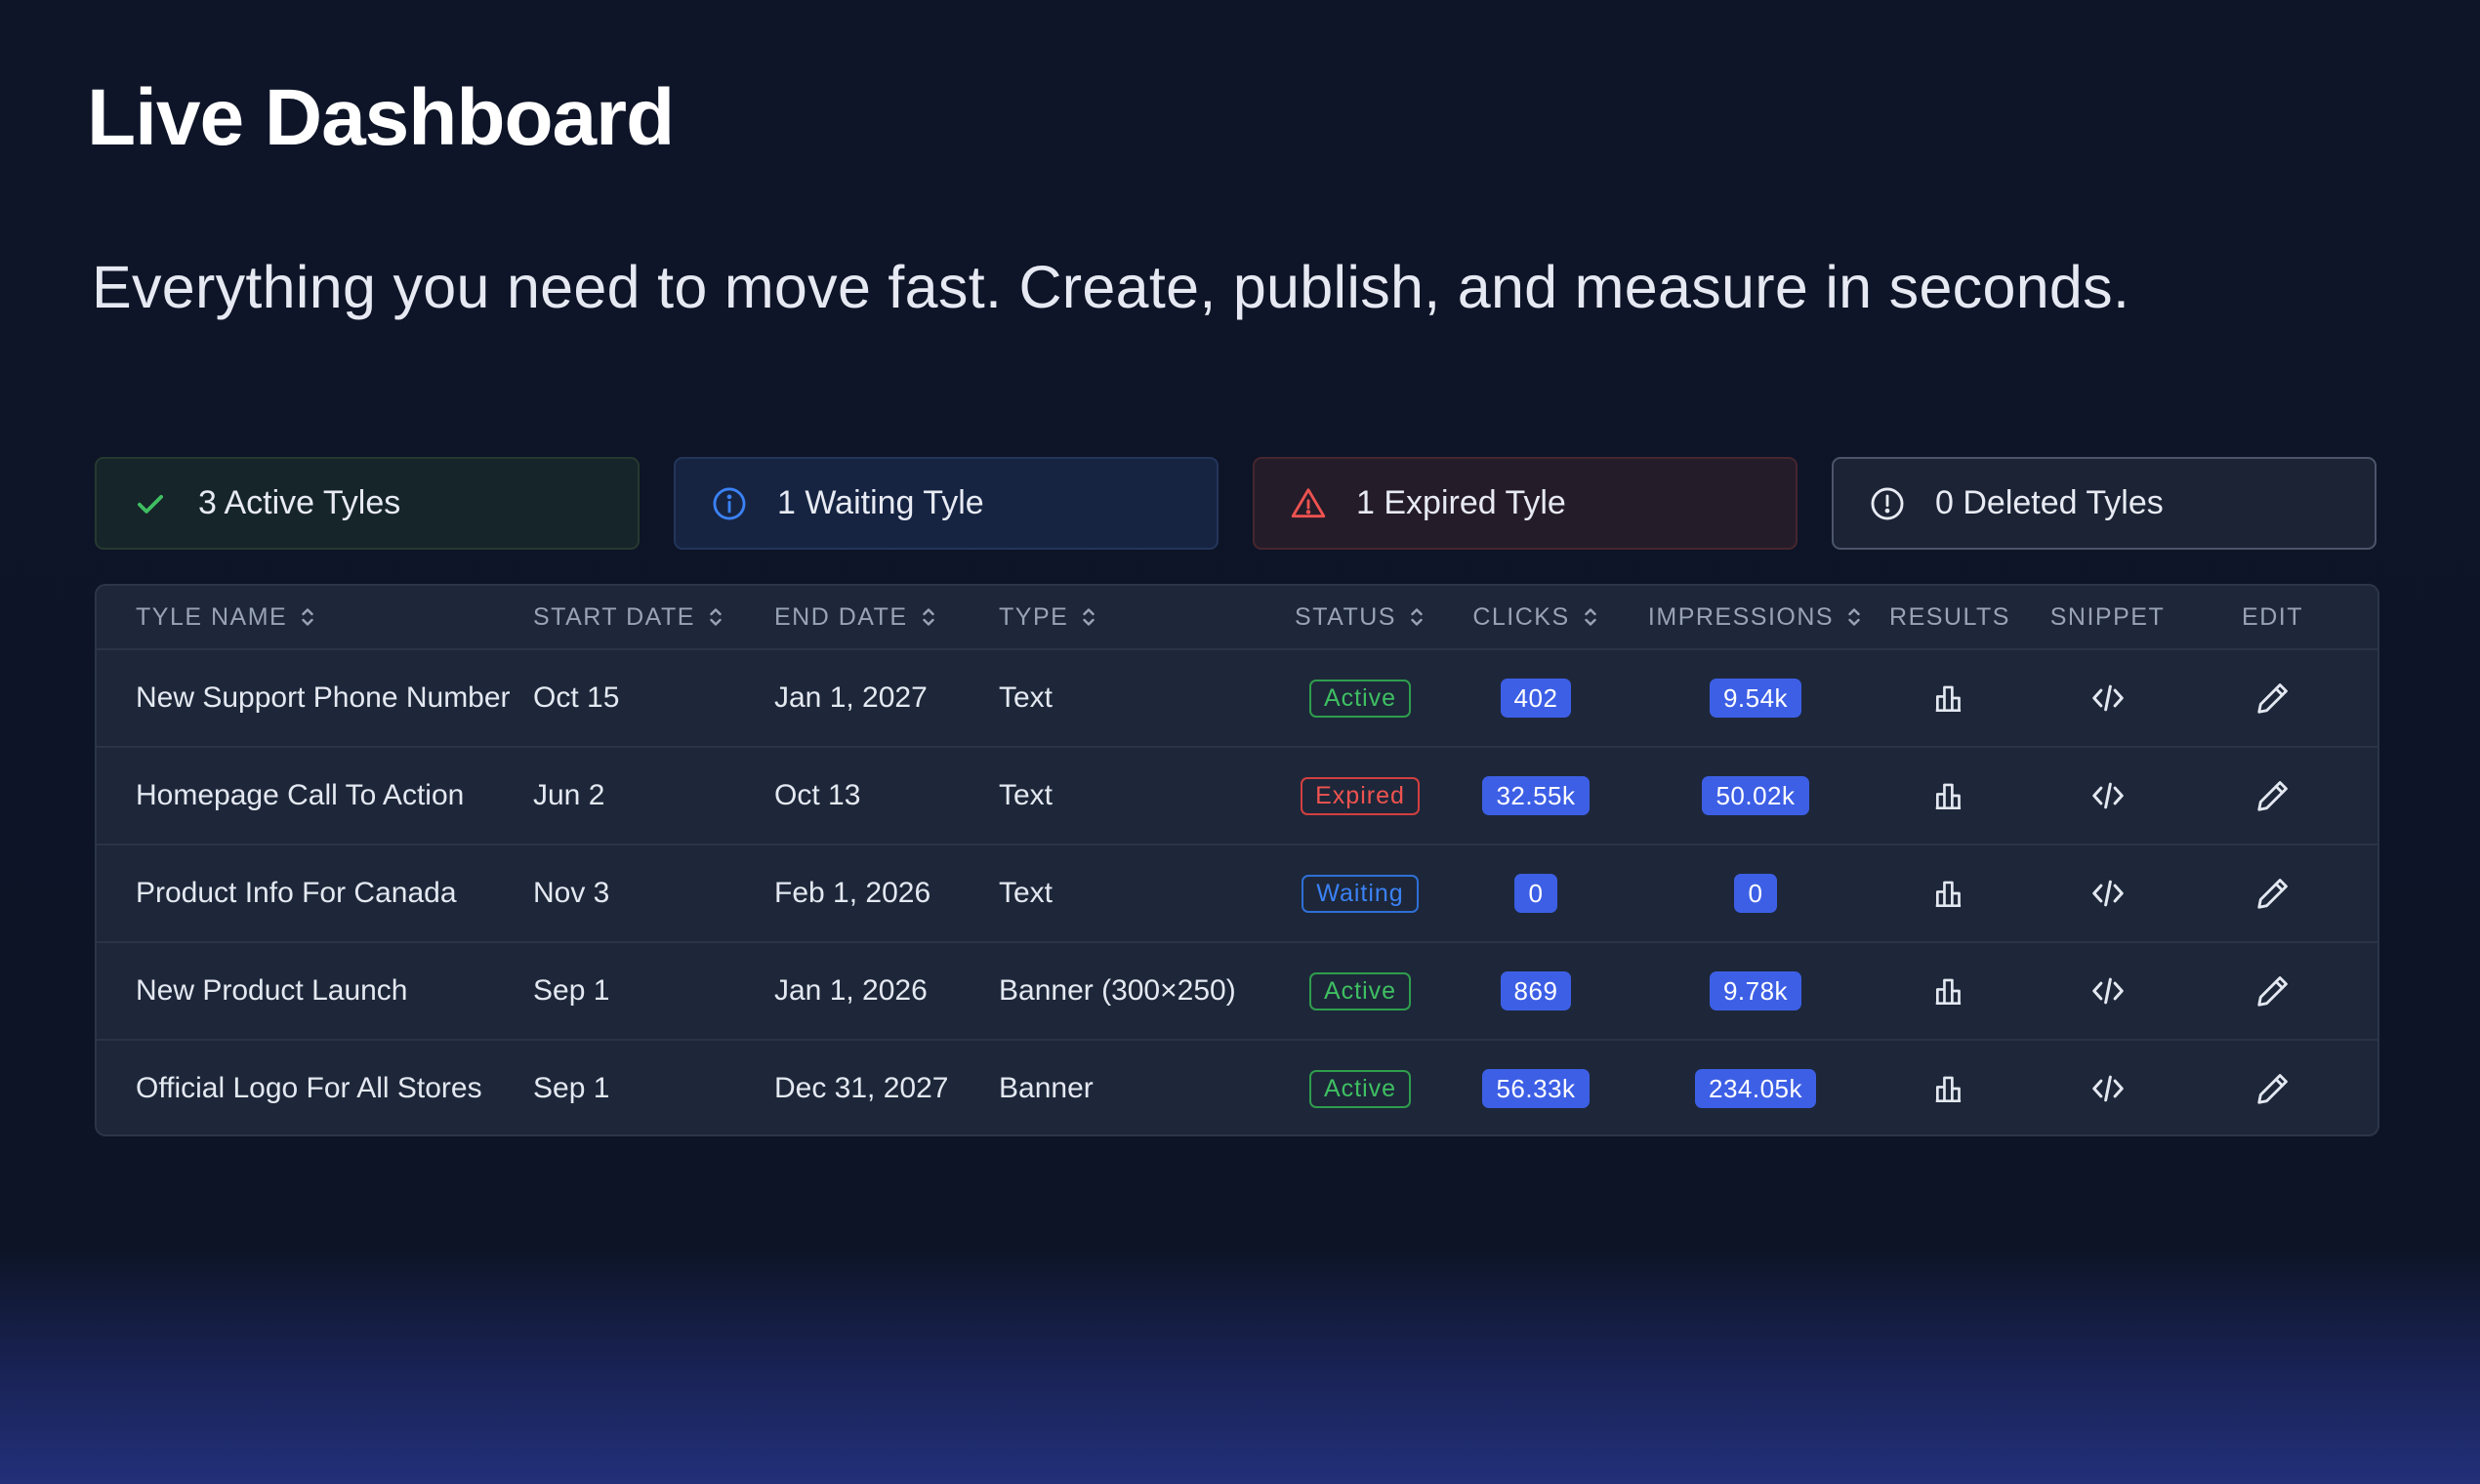 This screenshot has width=2480, height=1484. I want to click on warning-triangle-icon, so click(1308, 504).